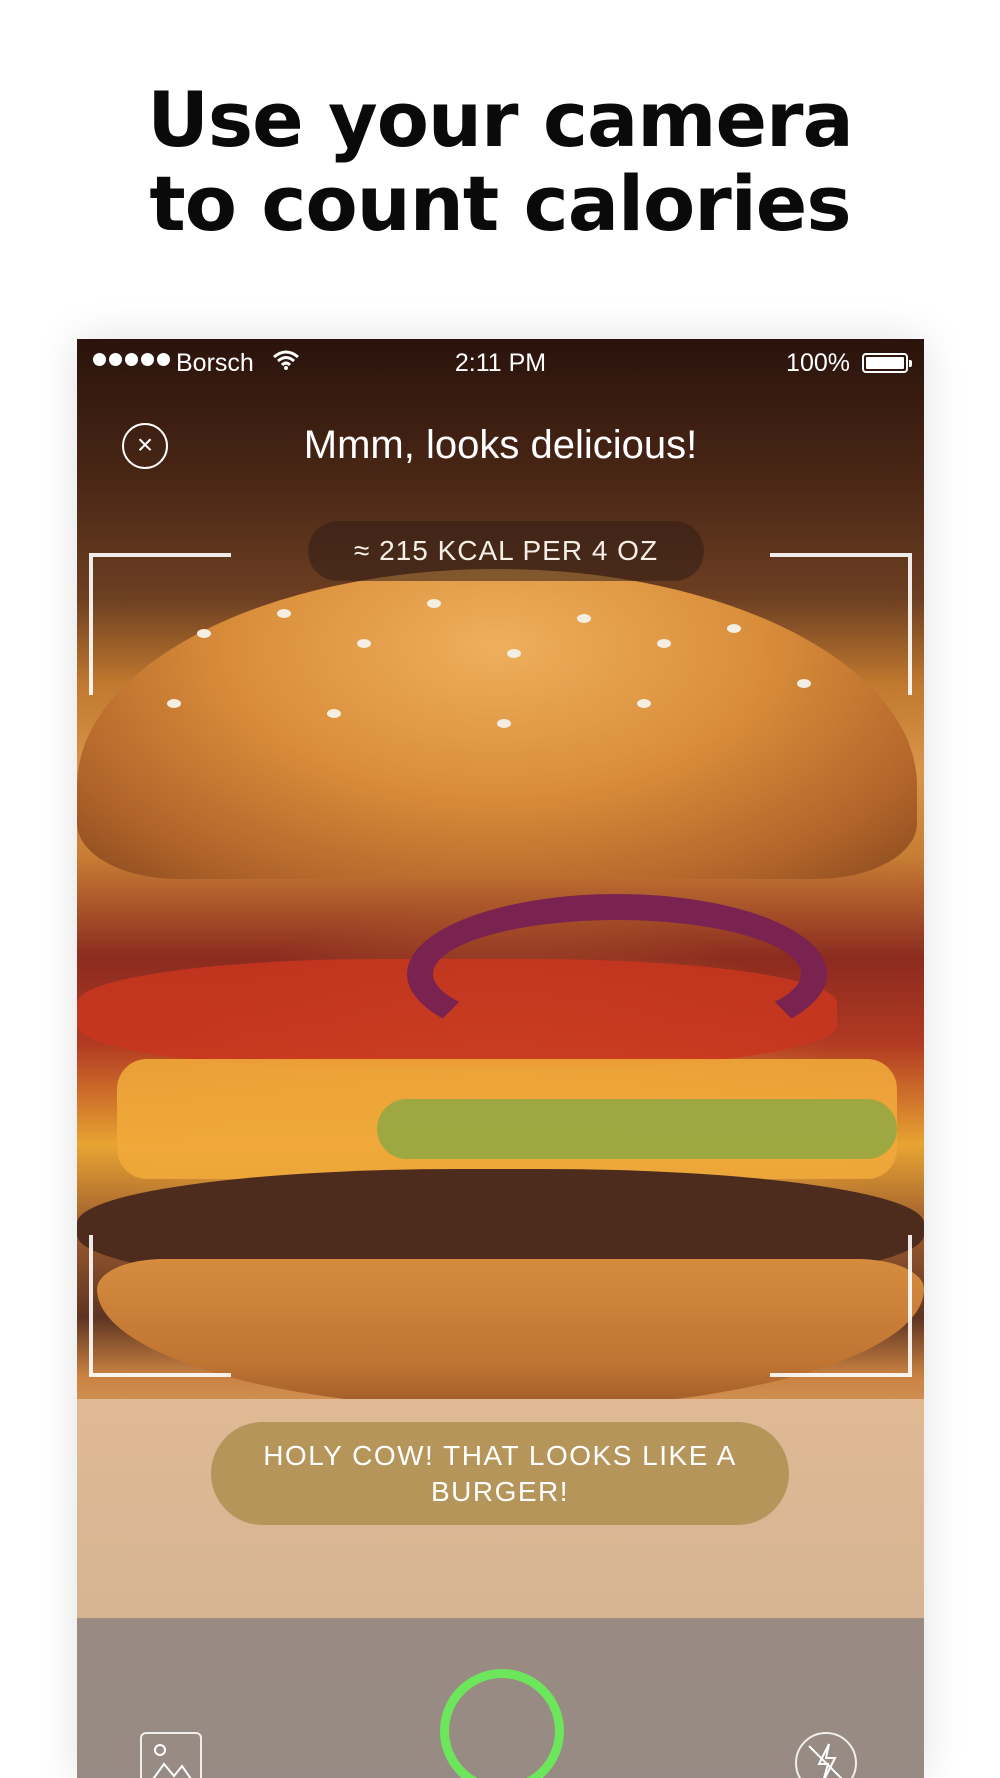  I want to click on headline-line-2: to count calories, so click(500, 203).